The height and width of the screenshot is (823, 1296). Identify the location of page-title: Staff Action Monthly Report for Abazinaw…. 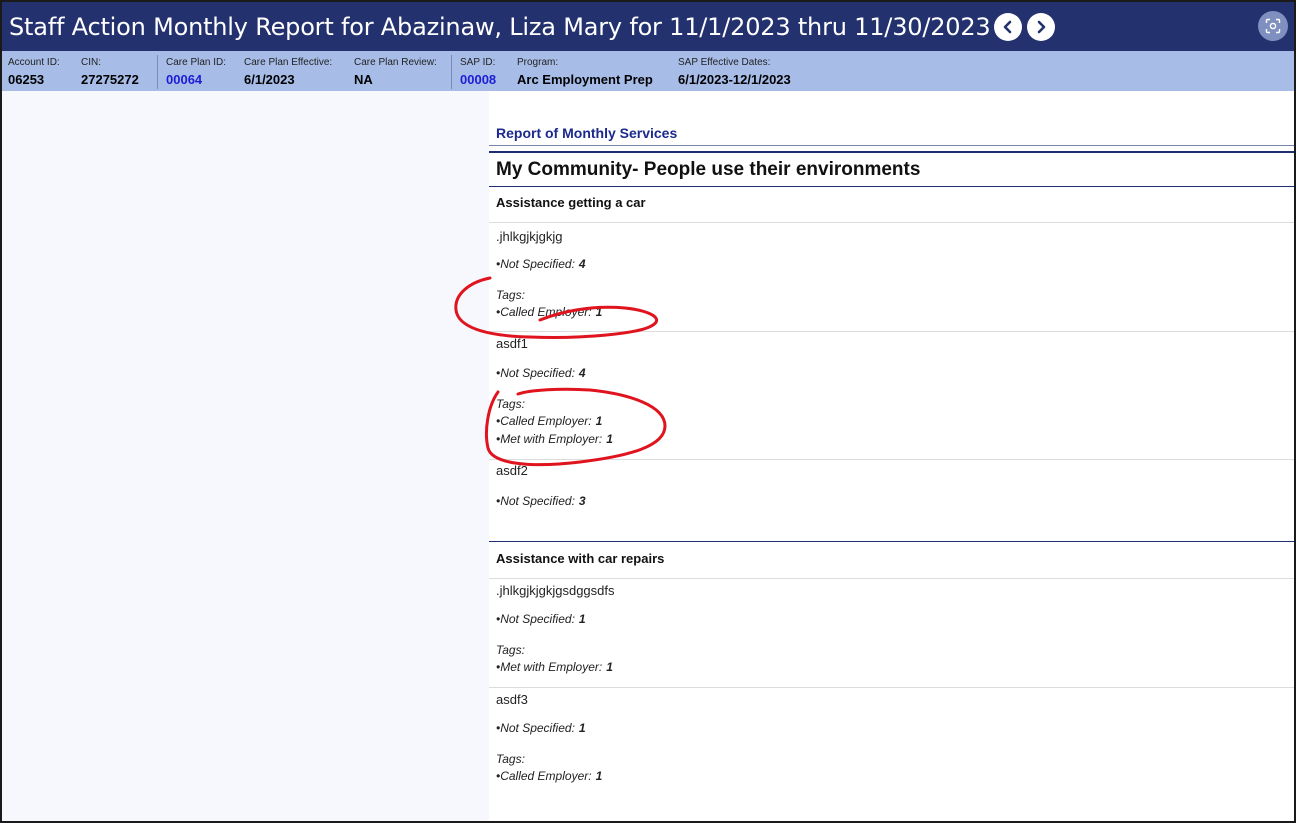
(500, 27).